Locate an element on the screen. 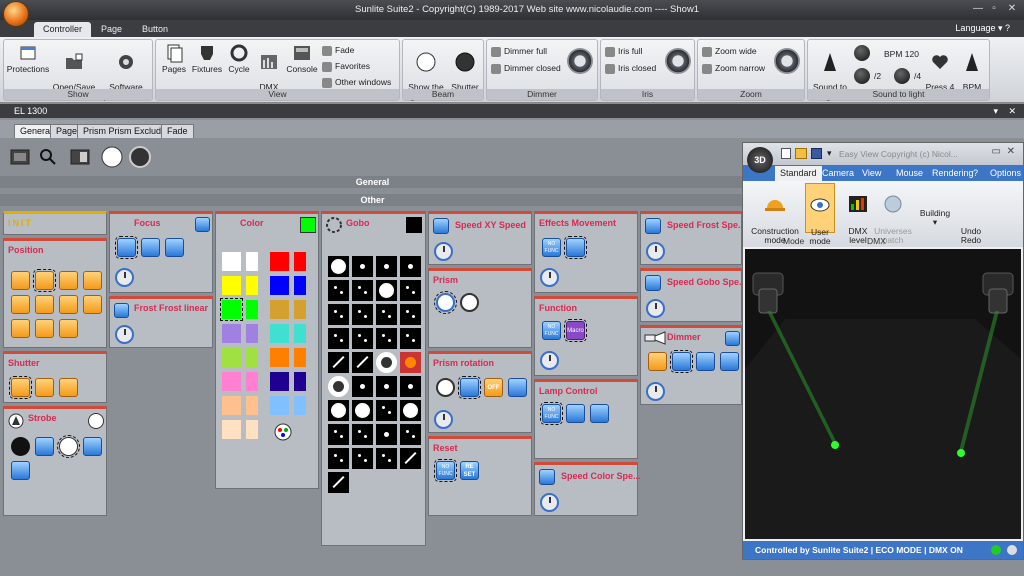 The image size is (1024, 576). protections-button: Protections is located at coordinates (28, 58).